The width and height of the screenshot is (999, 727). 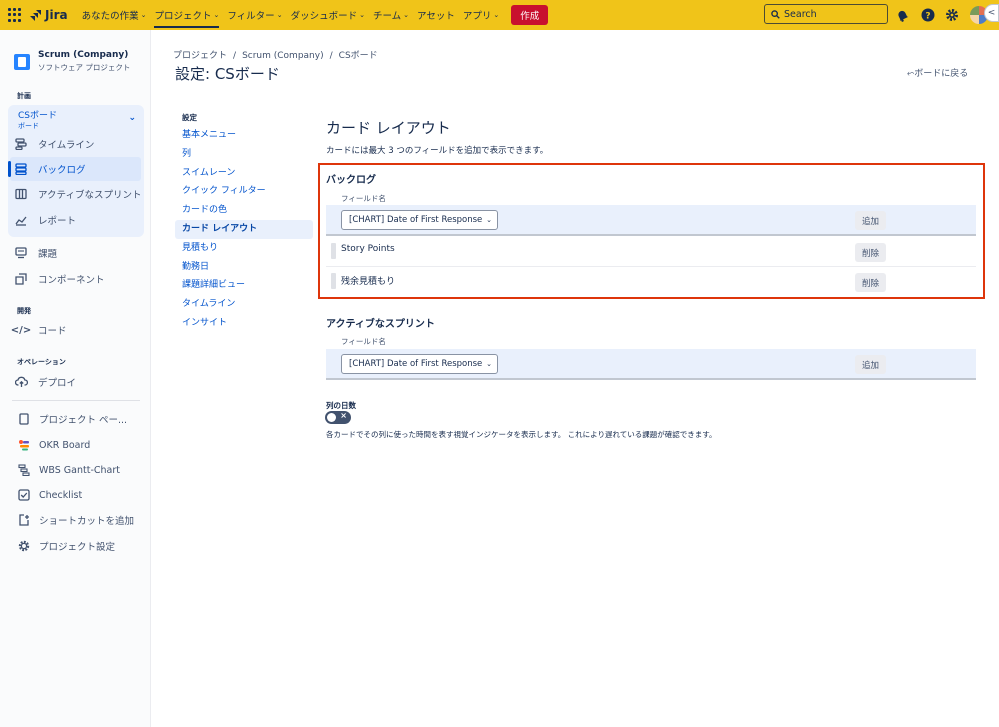 What do you see at coordinates (338, 417) in the screenshot?
I see `days-in-column-toggle: ×` at bounding box center [338, 417].